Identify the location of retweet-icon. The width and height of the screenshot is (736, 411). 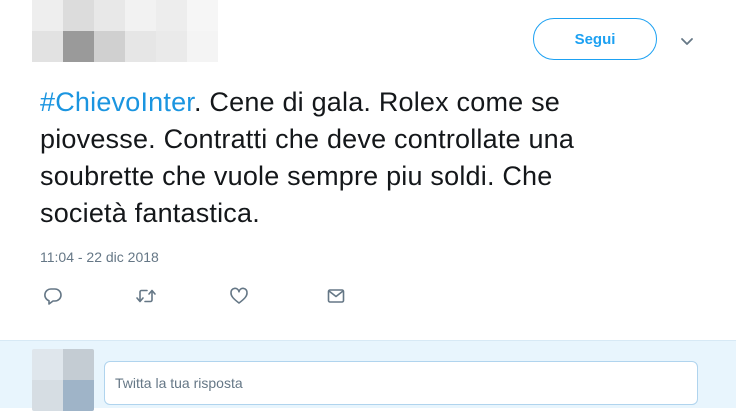
(146, 296).